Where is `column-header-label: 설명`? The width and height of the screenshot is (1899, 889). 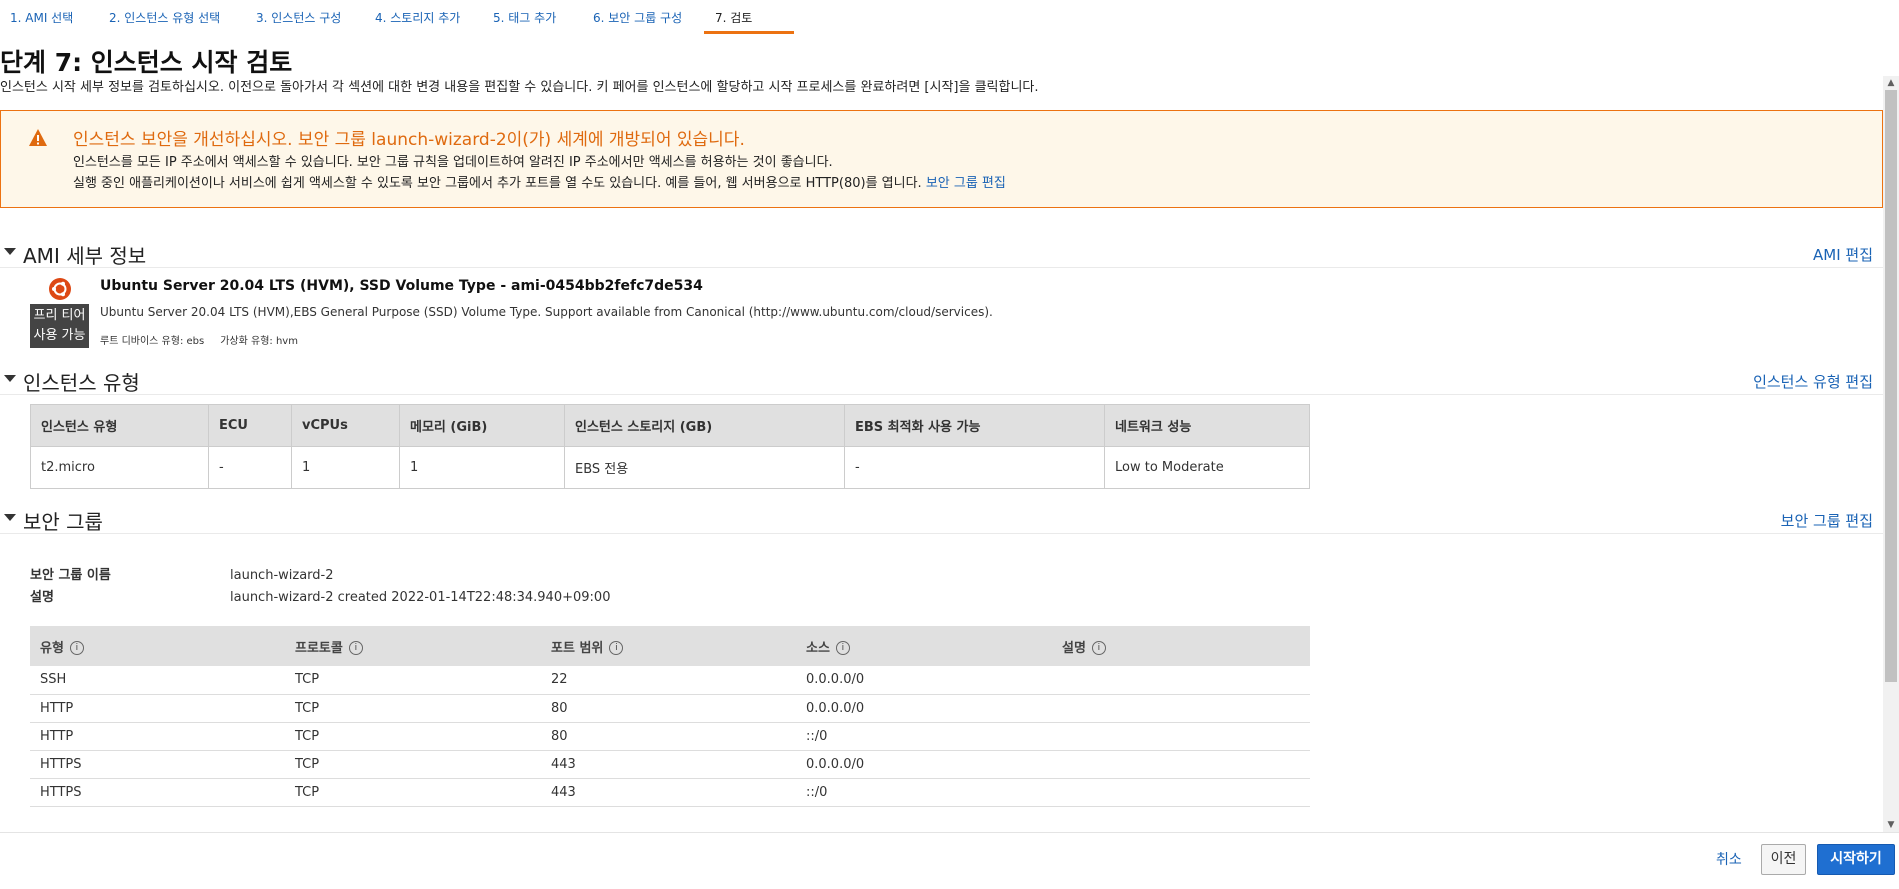
column-header-label: 설명 is located at coordinates (1074, 648).